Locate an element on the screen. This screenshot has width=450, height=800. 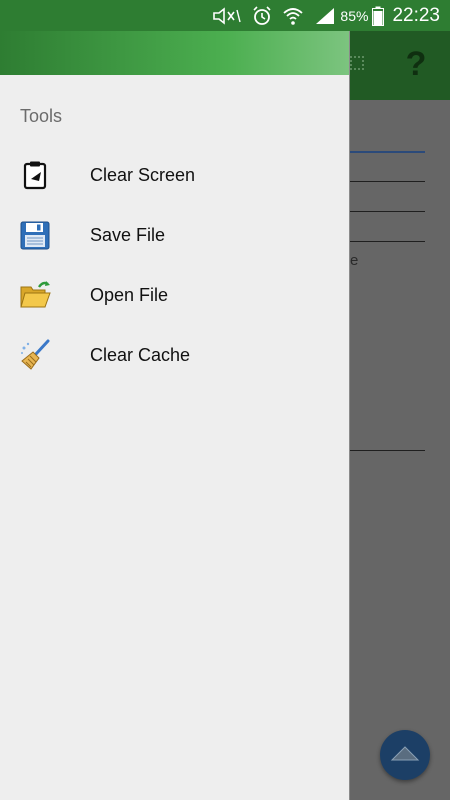
signal-icon is located at coordinates (325, 16).